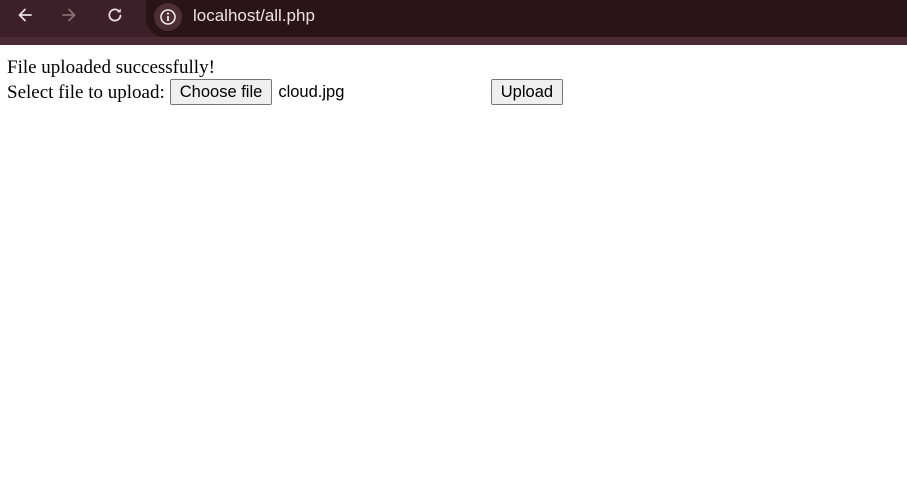  I want to click on file-input: Choose file cloud.jpg, so click(327, 92).